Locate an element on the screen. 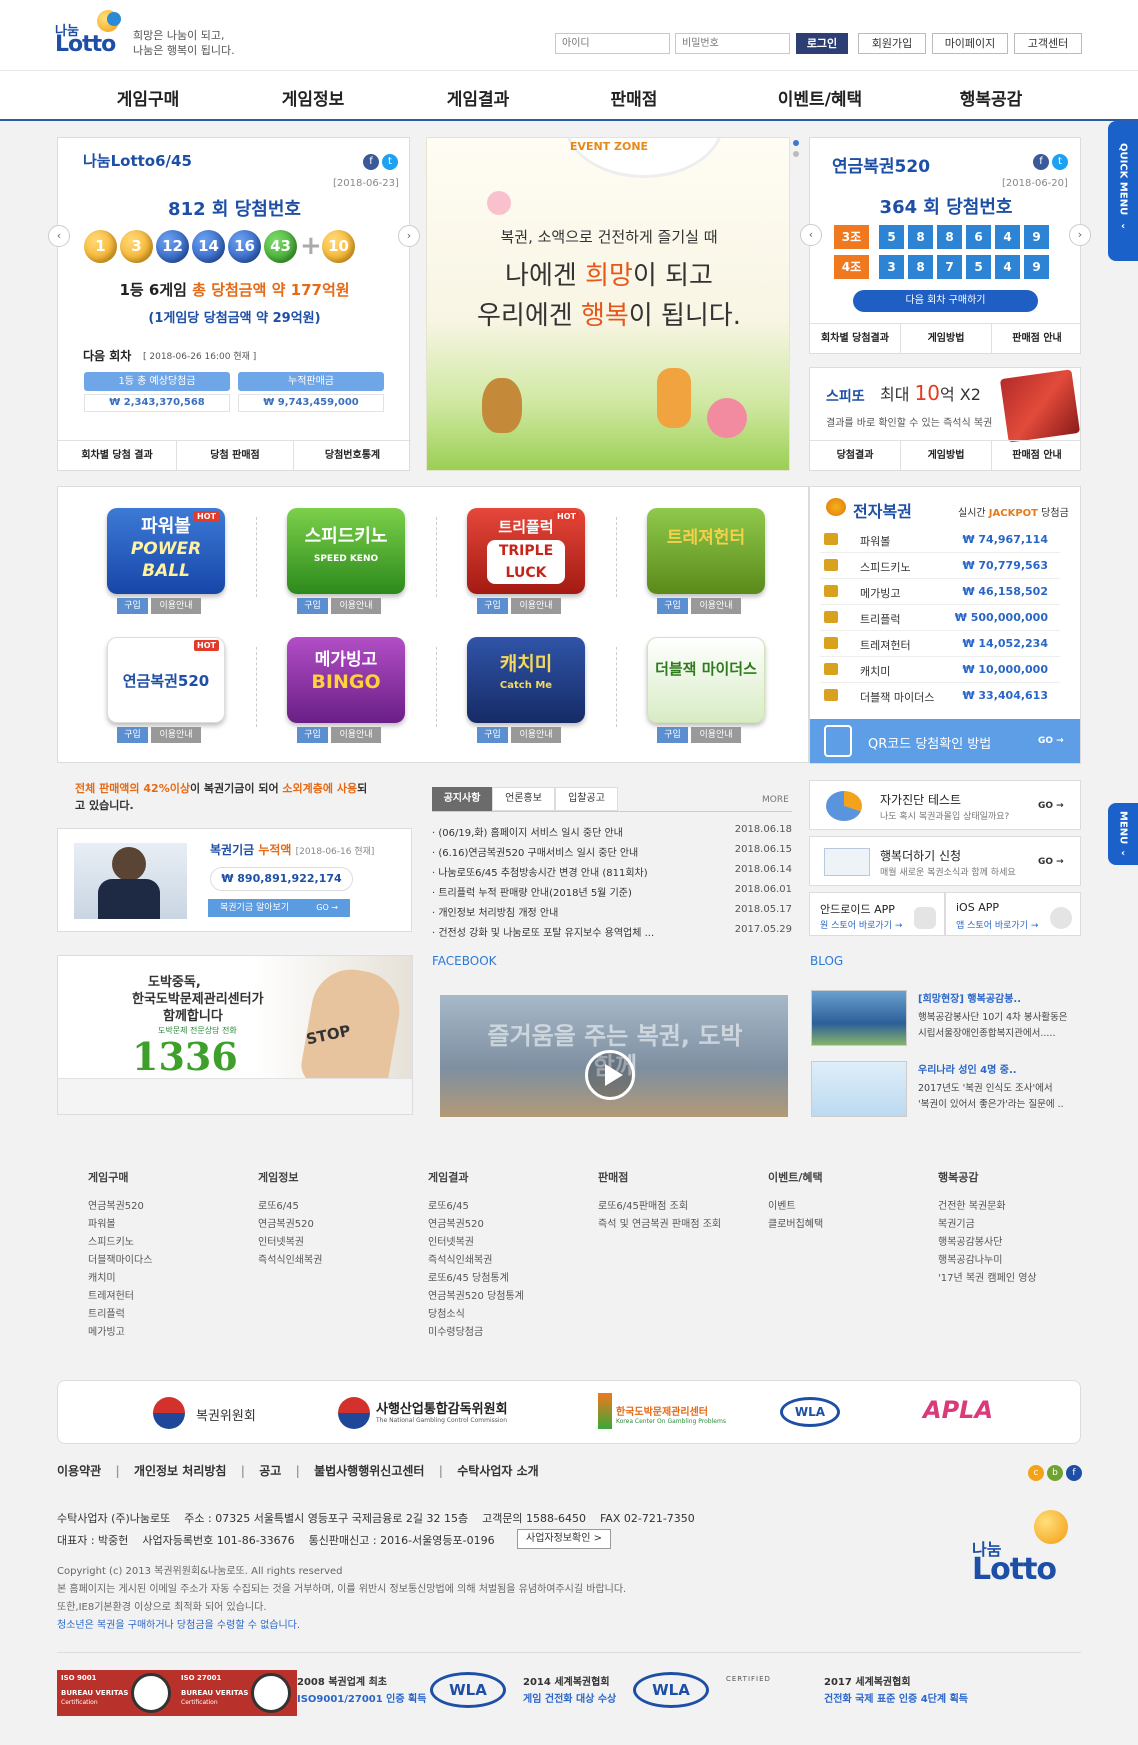  notice-row: · 개인정보 처리방침 개정 안내 2018.05.17 is located at coordinates (612, 914).